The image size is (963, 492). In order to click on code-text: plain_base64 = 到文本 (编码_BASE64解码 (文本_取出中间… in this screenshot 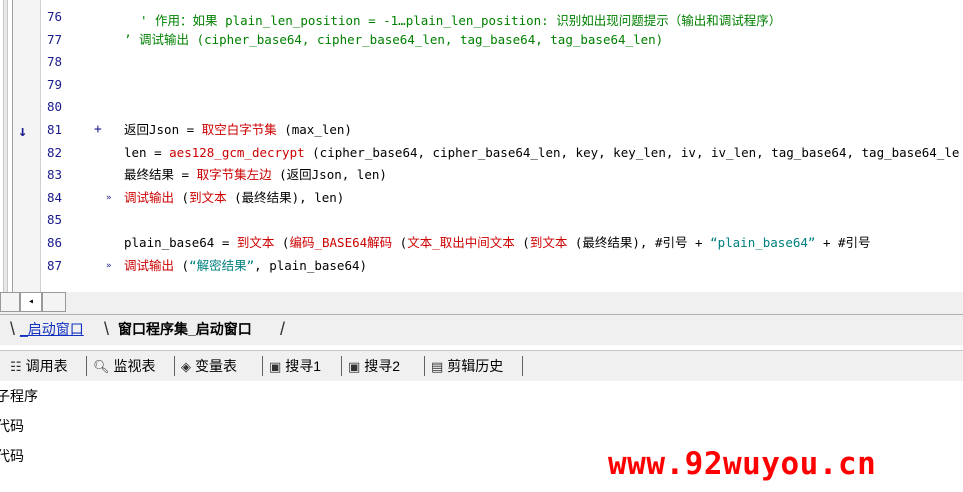, I will do `click(497, 243)`.